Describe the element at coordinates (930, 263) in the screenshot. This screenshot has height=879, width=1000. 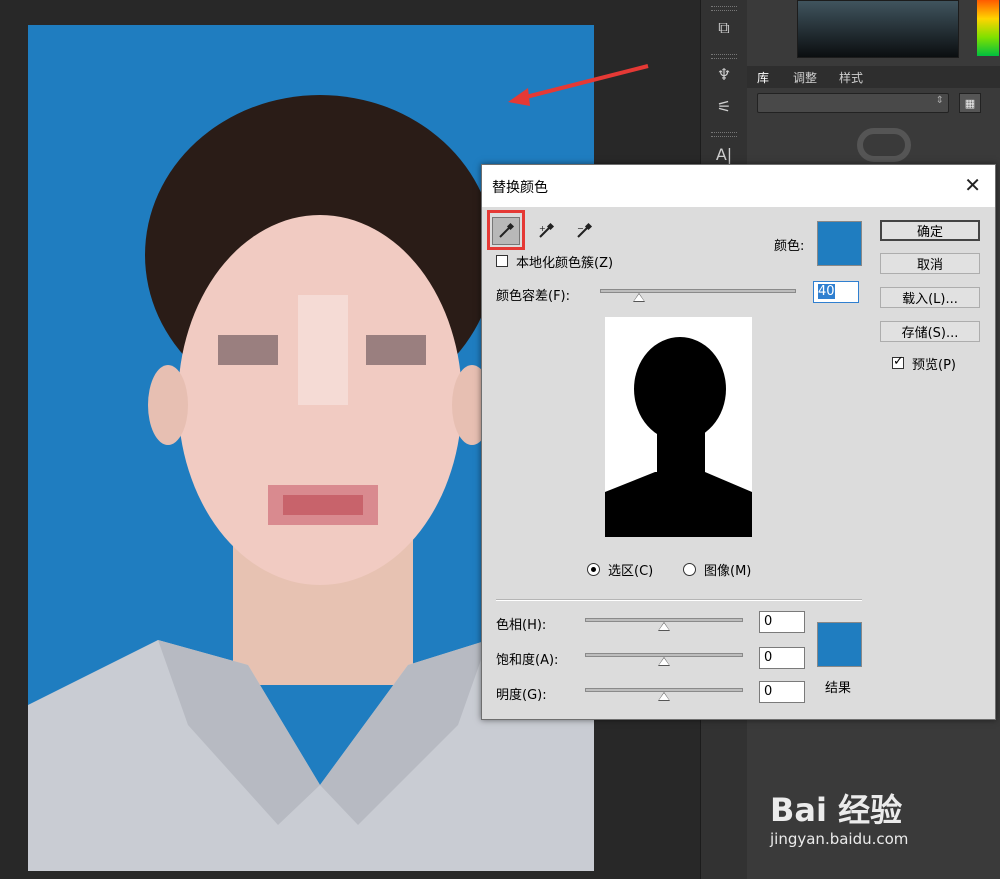
I see `cancel-button: 取消` at that location.